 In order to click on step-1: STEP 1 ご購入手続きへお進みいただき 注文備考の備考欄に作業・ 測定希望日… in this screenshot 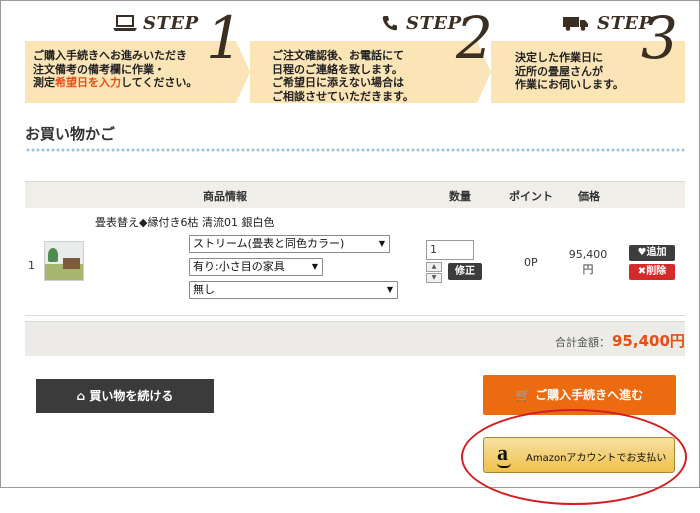, I will do `click(137, 56)`.